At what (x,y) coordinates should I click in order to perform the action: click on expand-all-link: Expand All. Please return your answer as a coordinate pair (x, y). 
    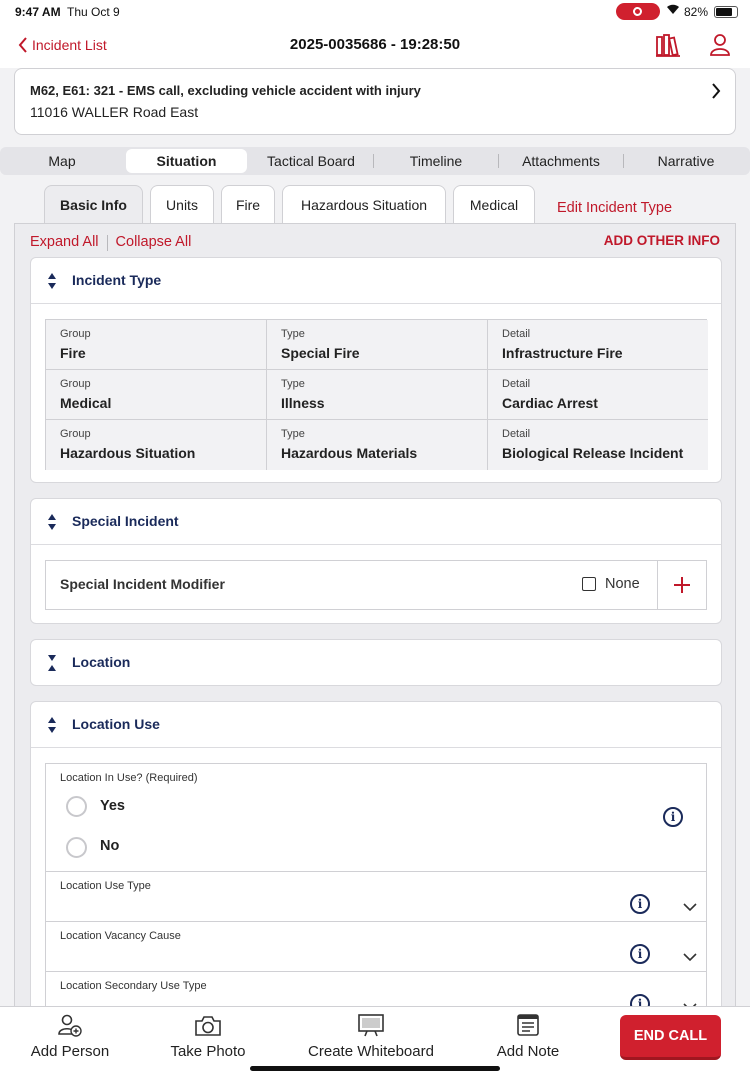
    Looking at the image, I should click on (64, 242).